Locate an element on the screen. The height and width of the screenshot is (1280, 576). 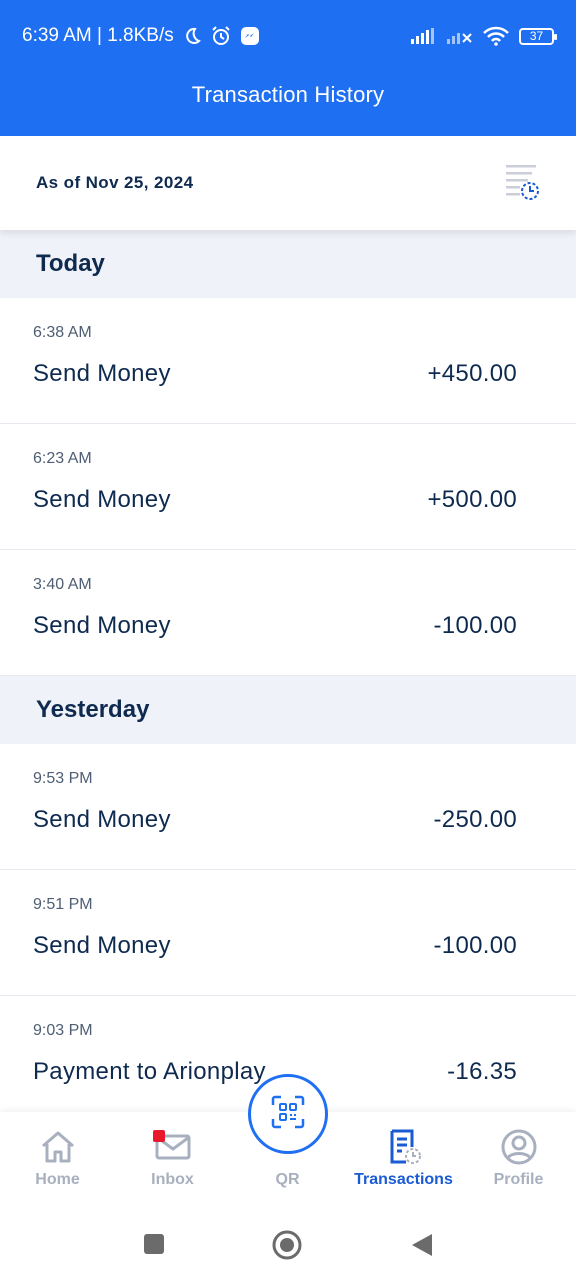
as-of-bar: As of Nov 25, 2024 is located at coordinates (288, 183).